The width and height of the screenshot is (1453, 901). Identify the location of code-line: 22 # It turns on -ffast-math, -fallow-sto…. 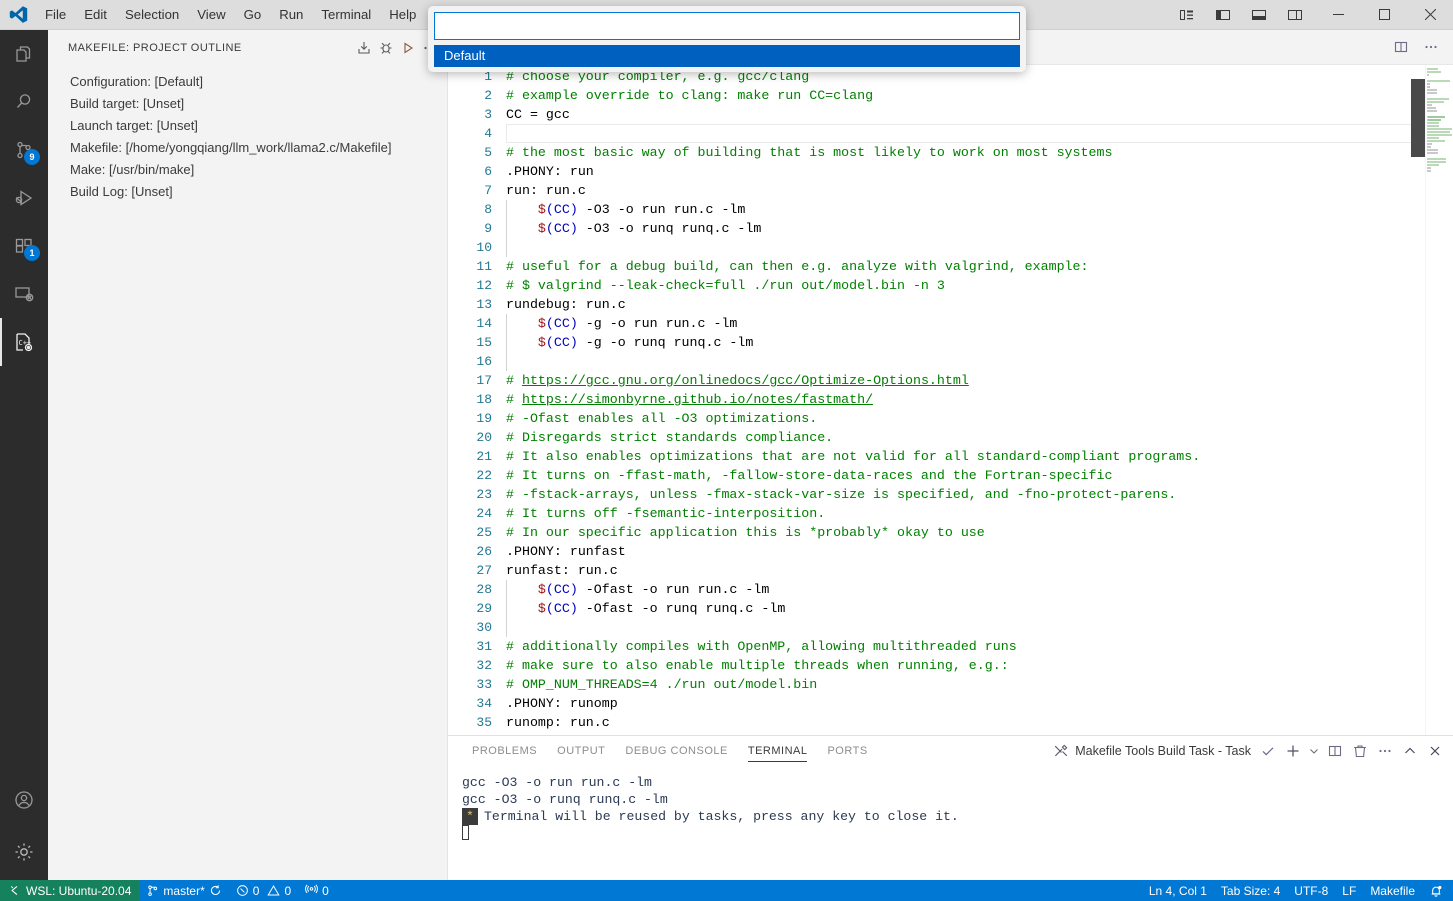
(936, 475).